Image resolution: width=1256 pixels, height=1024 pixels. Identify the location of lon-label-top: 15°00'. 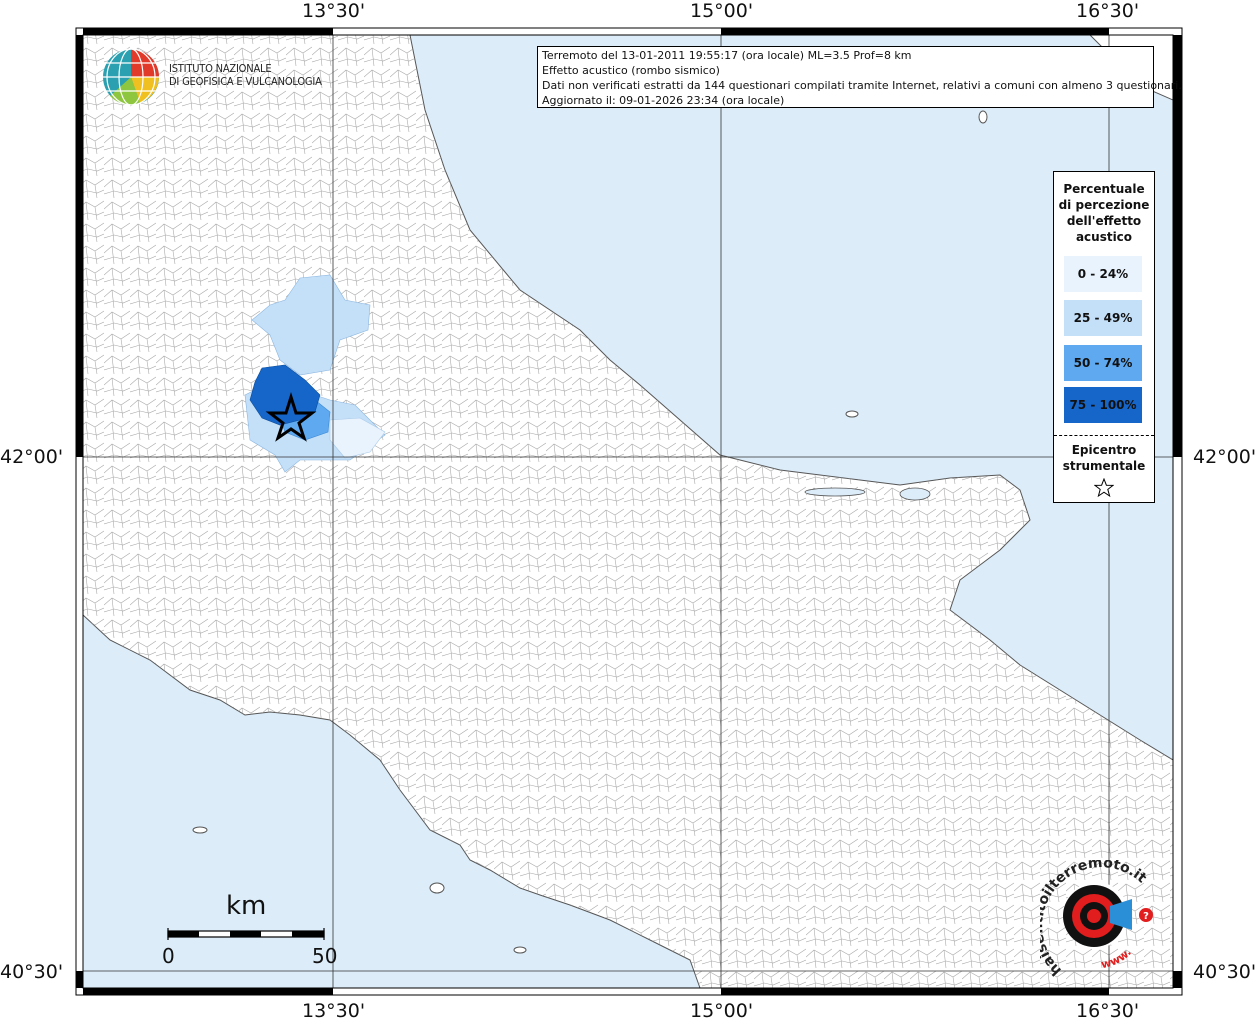
(722, 11).